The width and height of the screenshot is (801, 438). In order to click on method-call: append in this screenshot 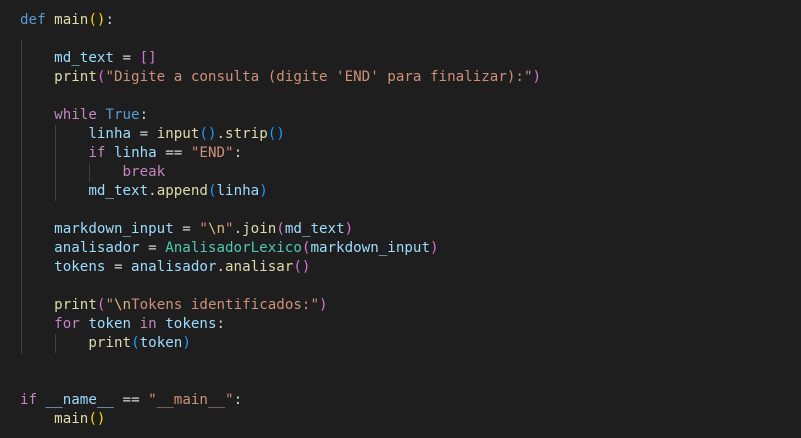, I will do `click(182, 191)`.